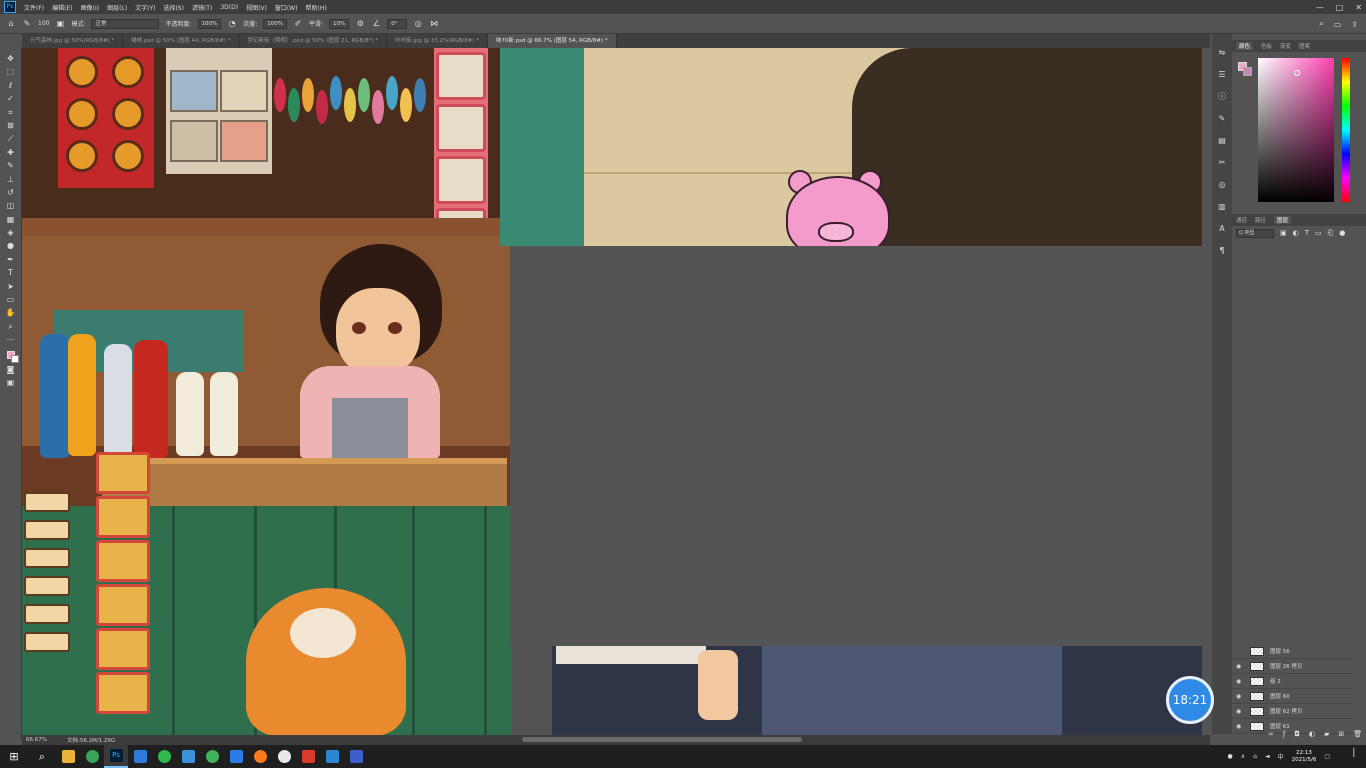  I want to click on menu-view: 视图(V), so click(256, 7).